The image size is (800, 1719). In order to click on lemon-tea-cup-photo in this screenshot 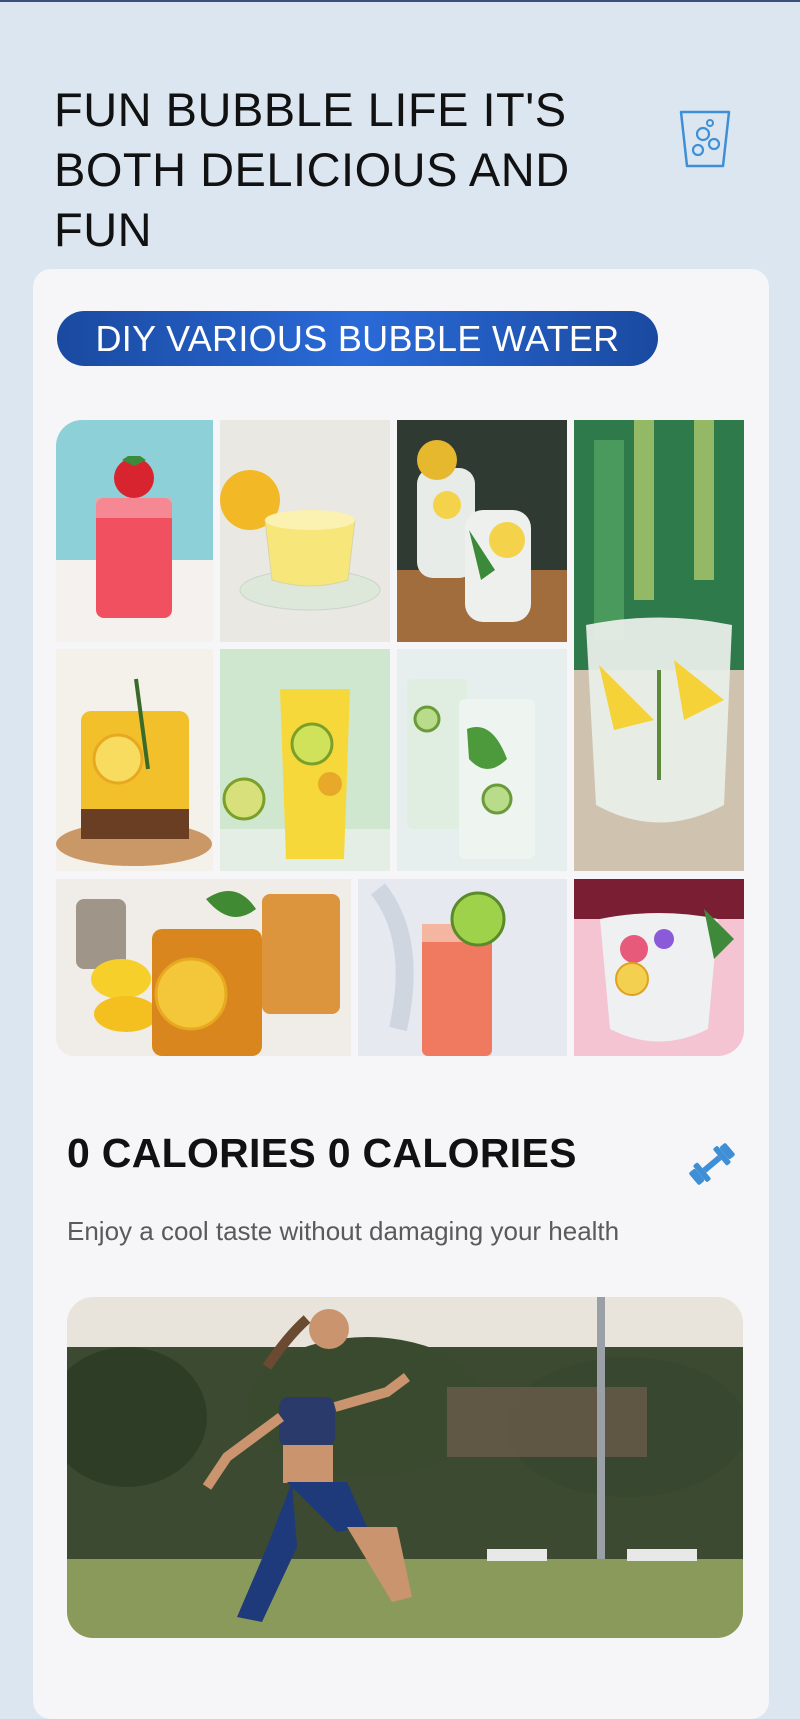, I will do `click(305, 531)`.